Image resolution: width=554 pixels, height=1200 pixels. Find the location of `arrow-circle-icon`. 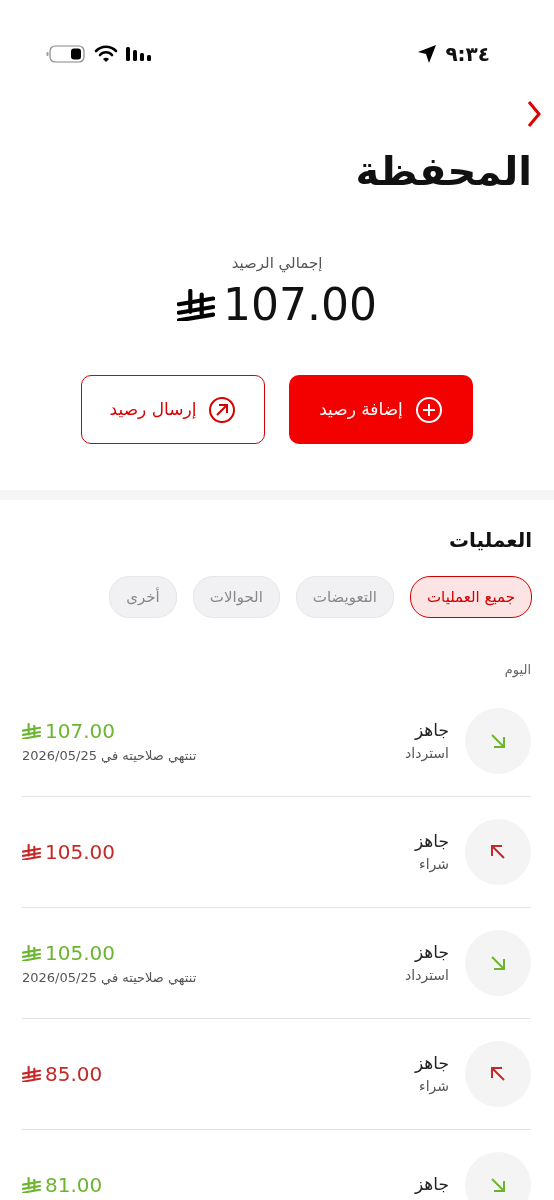

arrow-circle-icon is located at coordinates (222, 409).